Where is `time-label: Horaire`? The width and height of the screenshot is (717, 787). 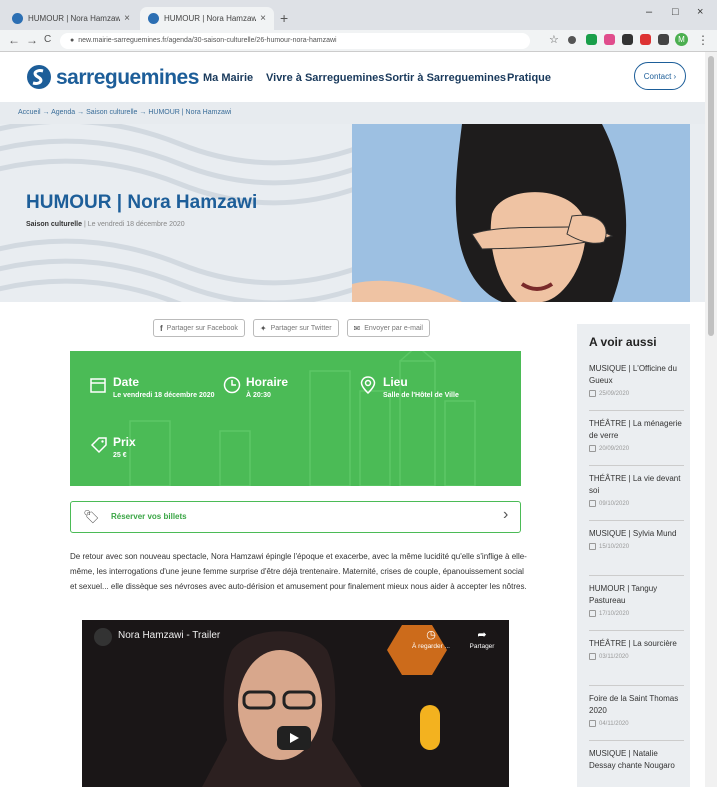
time-label: Horaire is located at coordinates (267, 382).